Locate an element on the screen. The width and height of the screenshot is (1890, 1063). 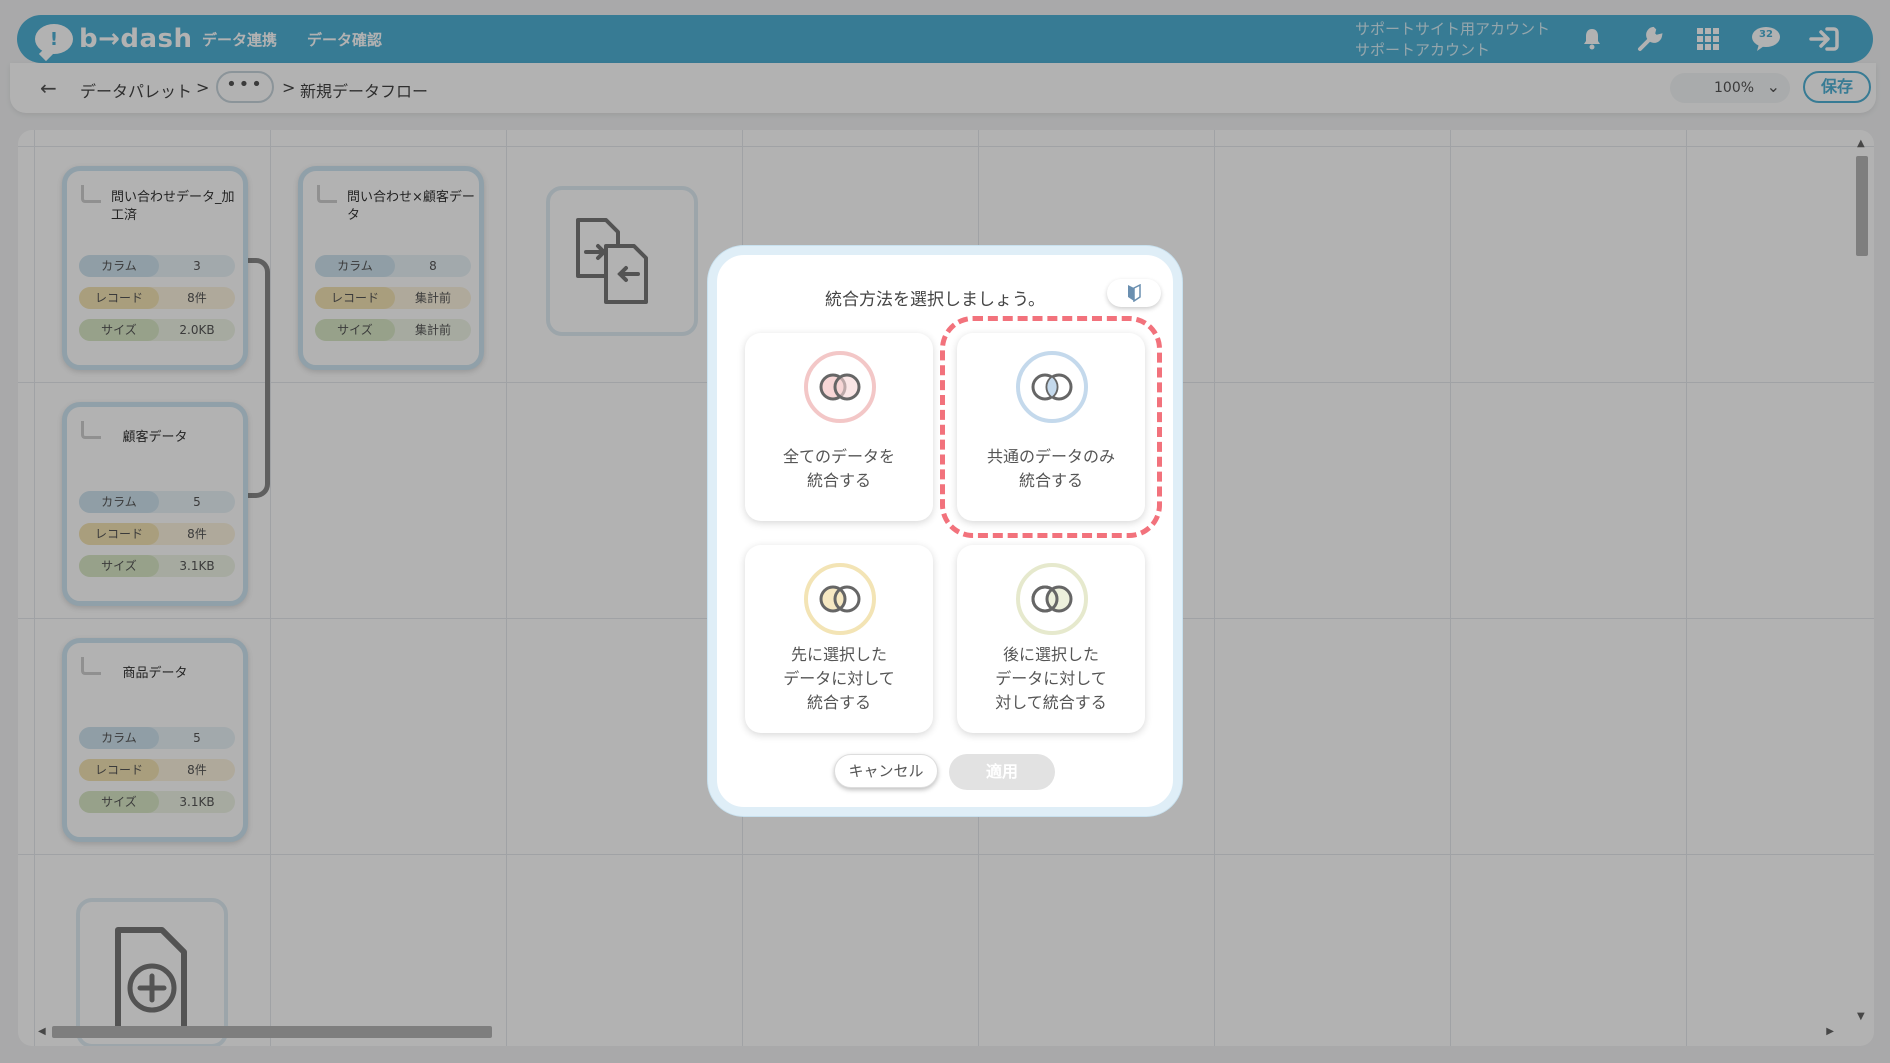
dialog-title: 統合方法を選択しましょう。 is located at coordinates (935, 300).